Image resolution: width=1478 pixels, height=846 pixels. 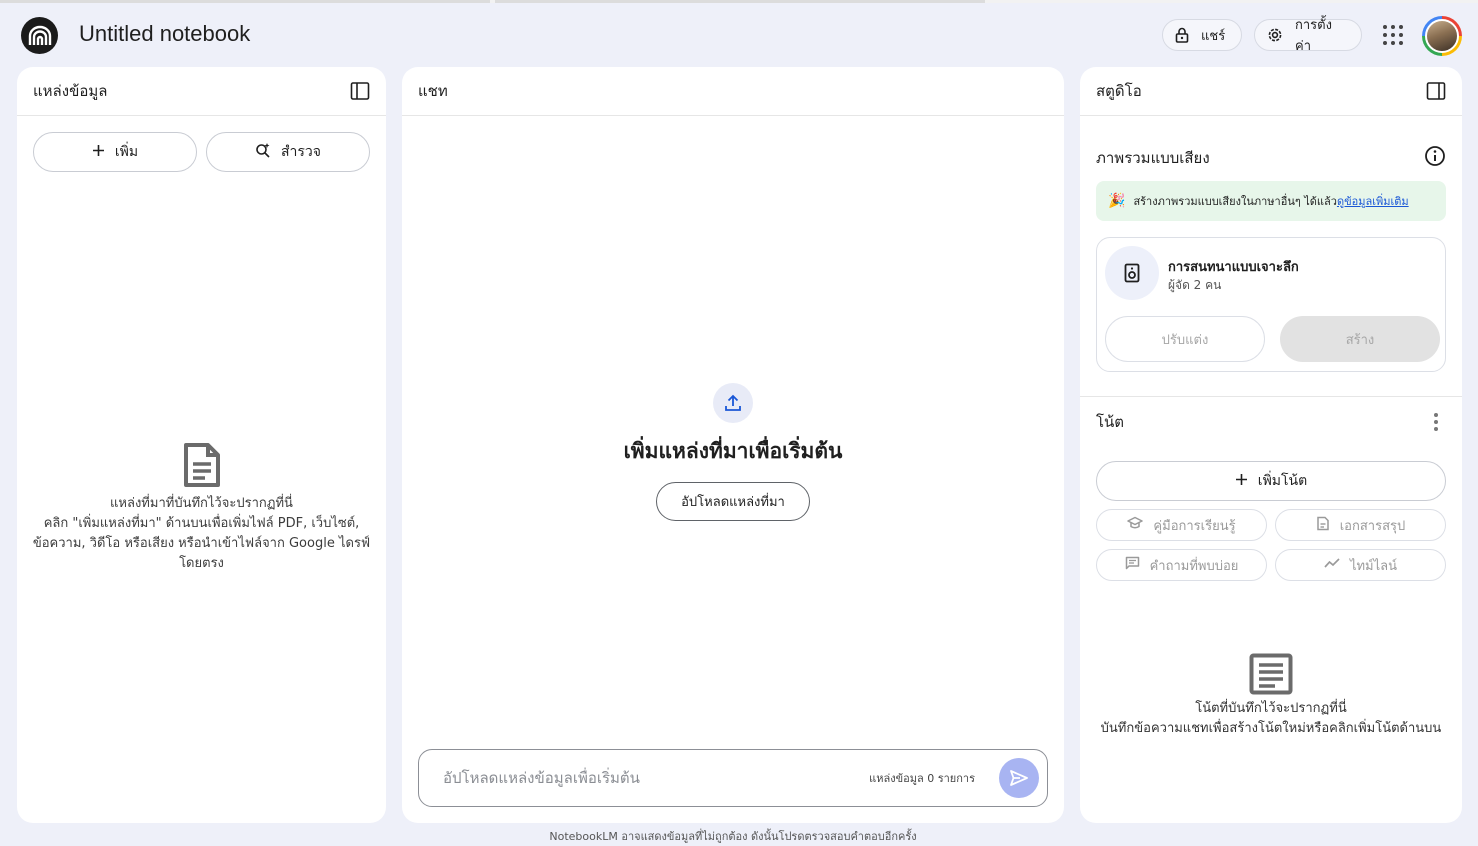 I want to click on share-label: แชร์, so click(x=1213, y=36).